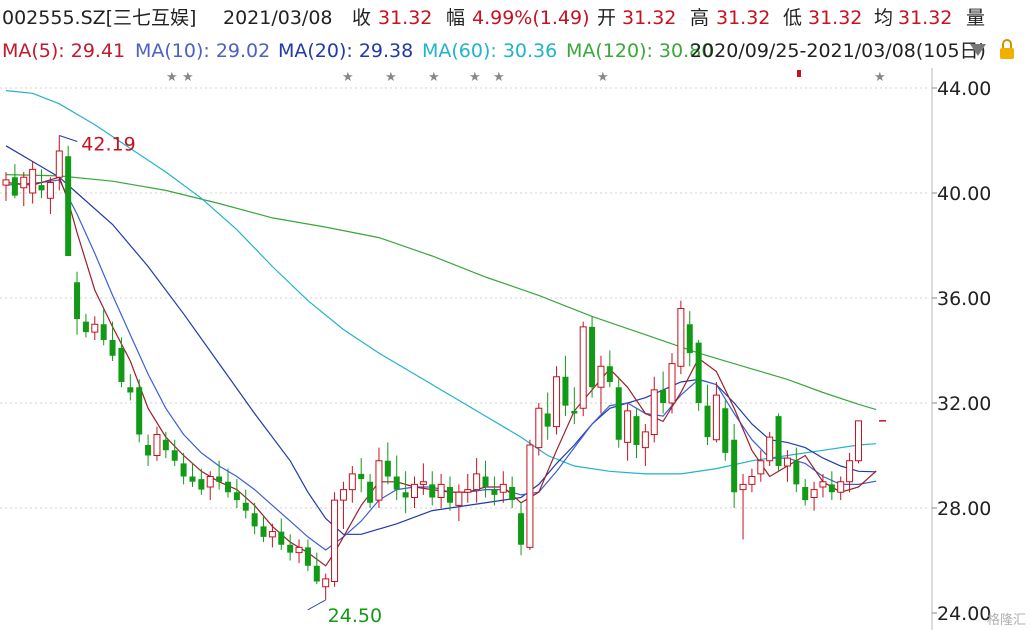 This screenshot has width=1030, height=630. Describe the element at coordinates (1006, 620) in the screenshot. I see `watermark: 格隆汇` at that location.